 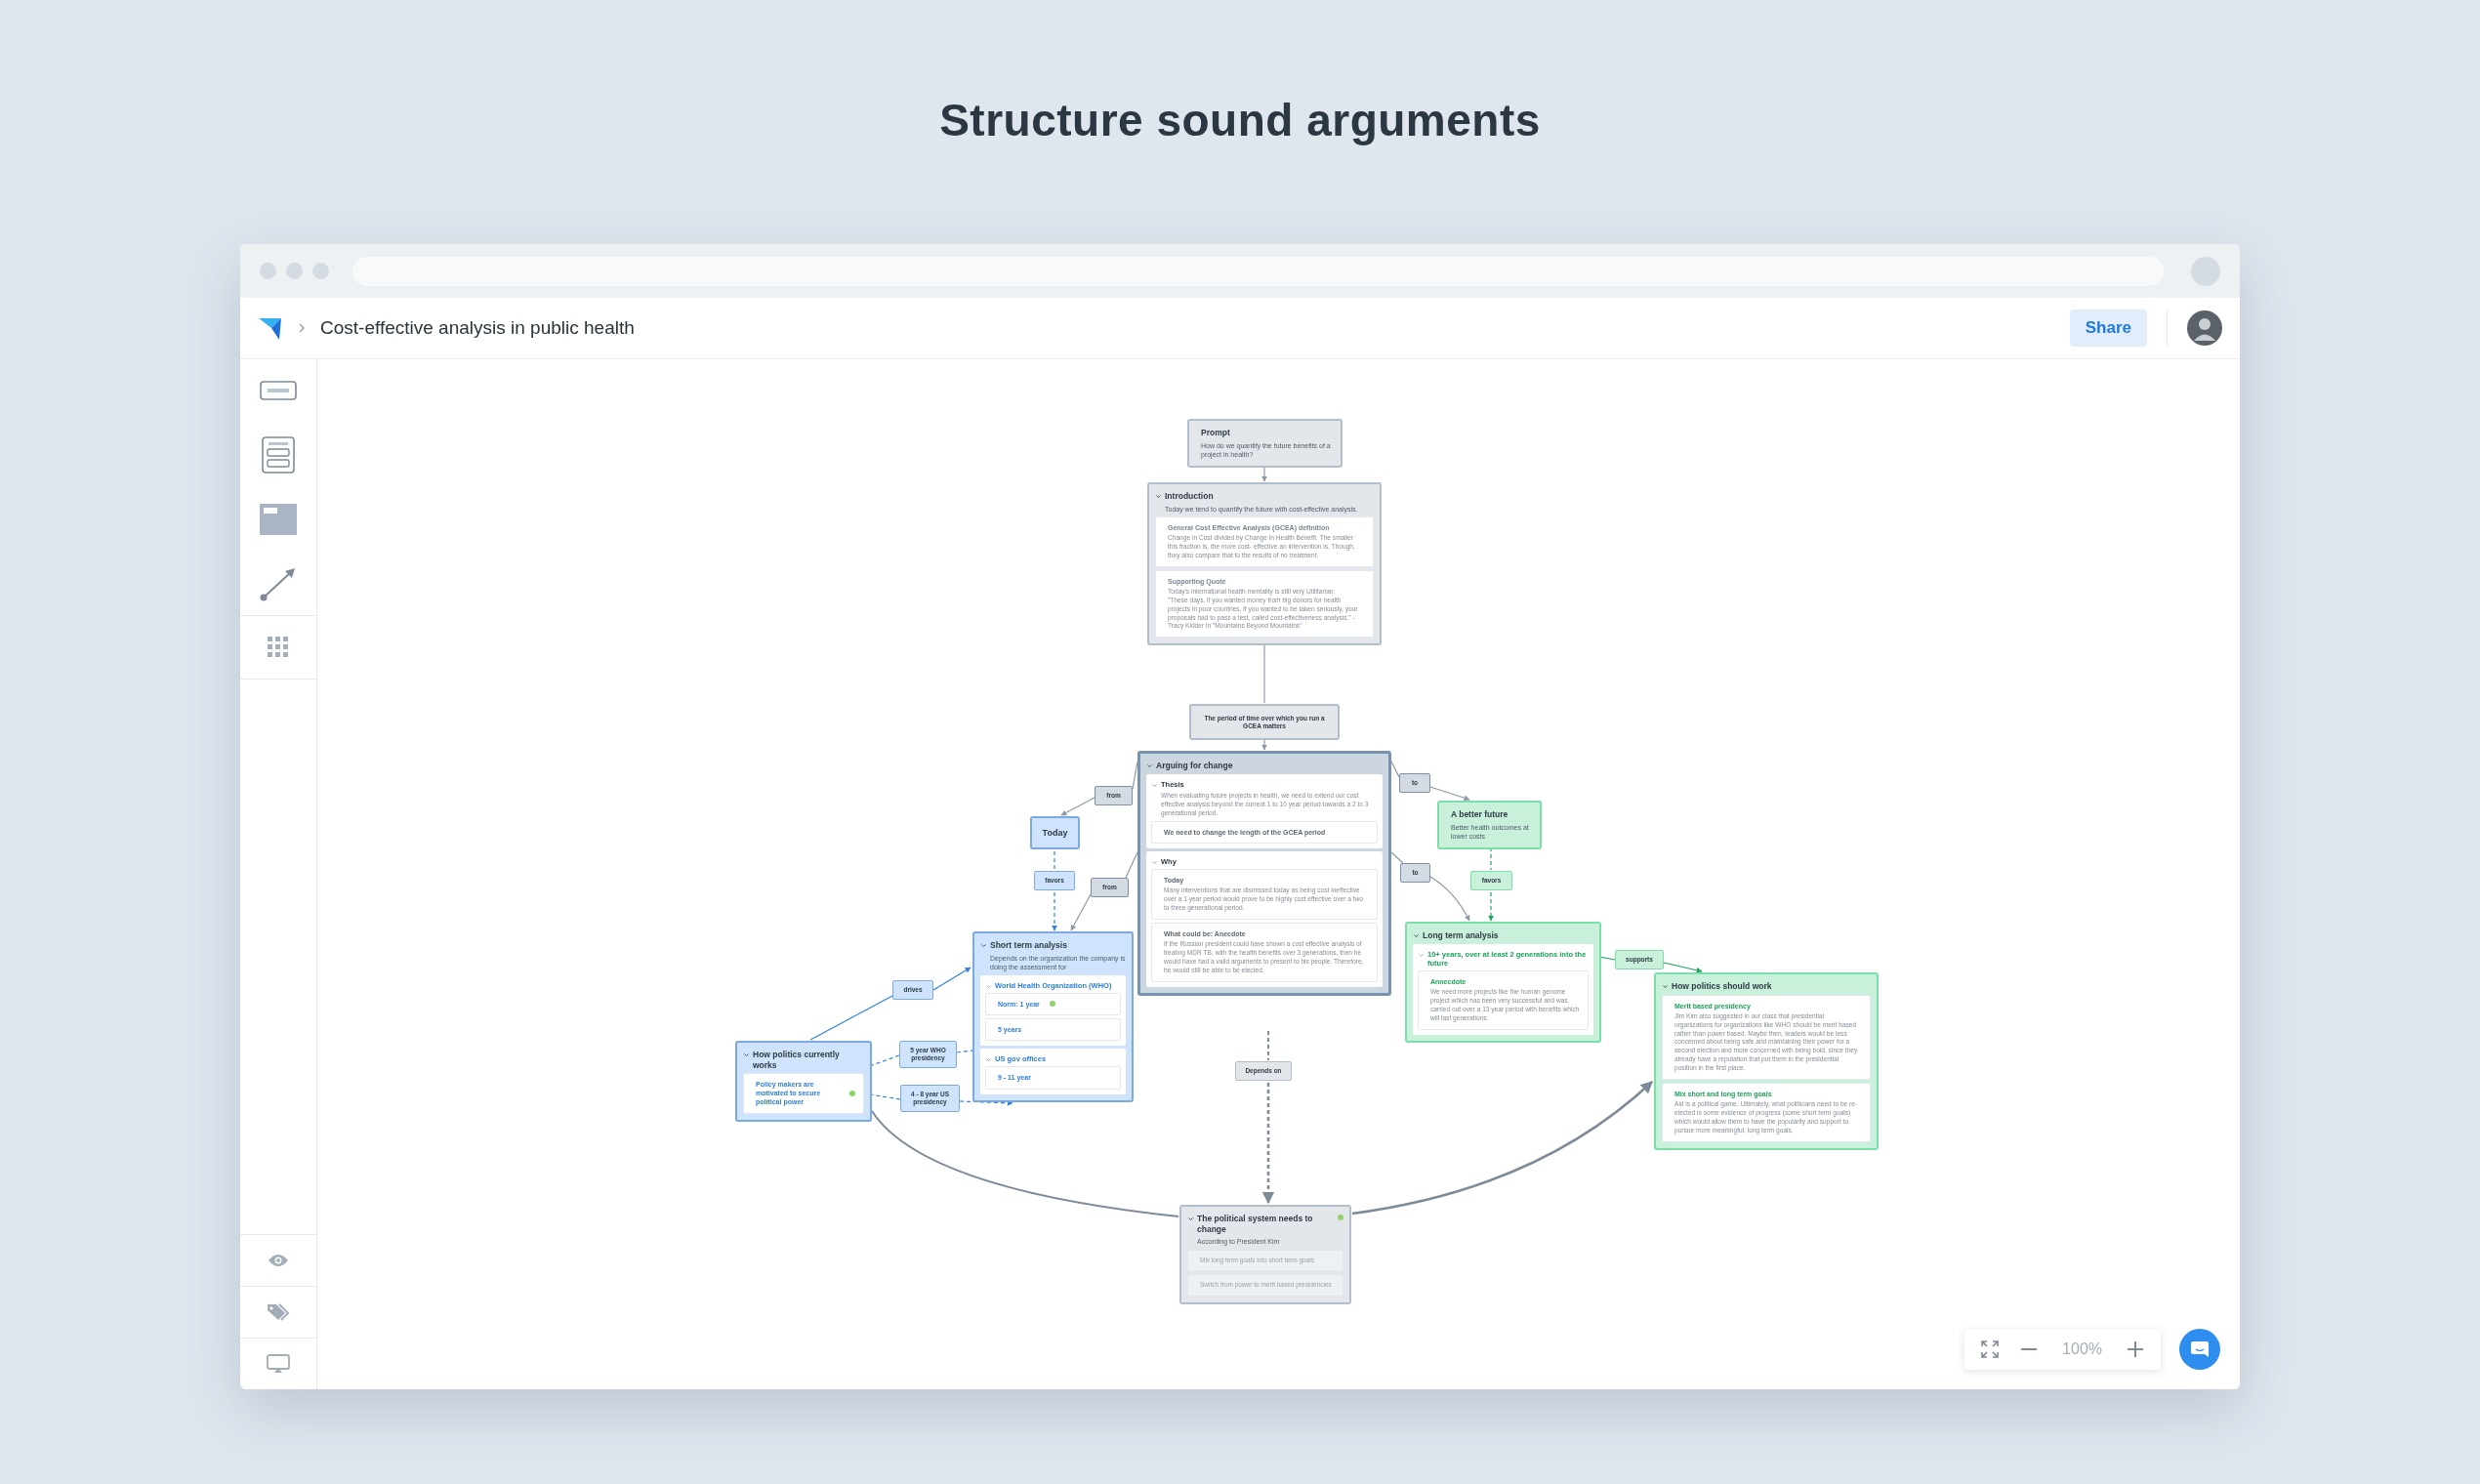 I want to click on node-title: Today, so click(x=1055, y=834).